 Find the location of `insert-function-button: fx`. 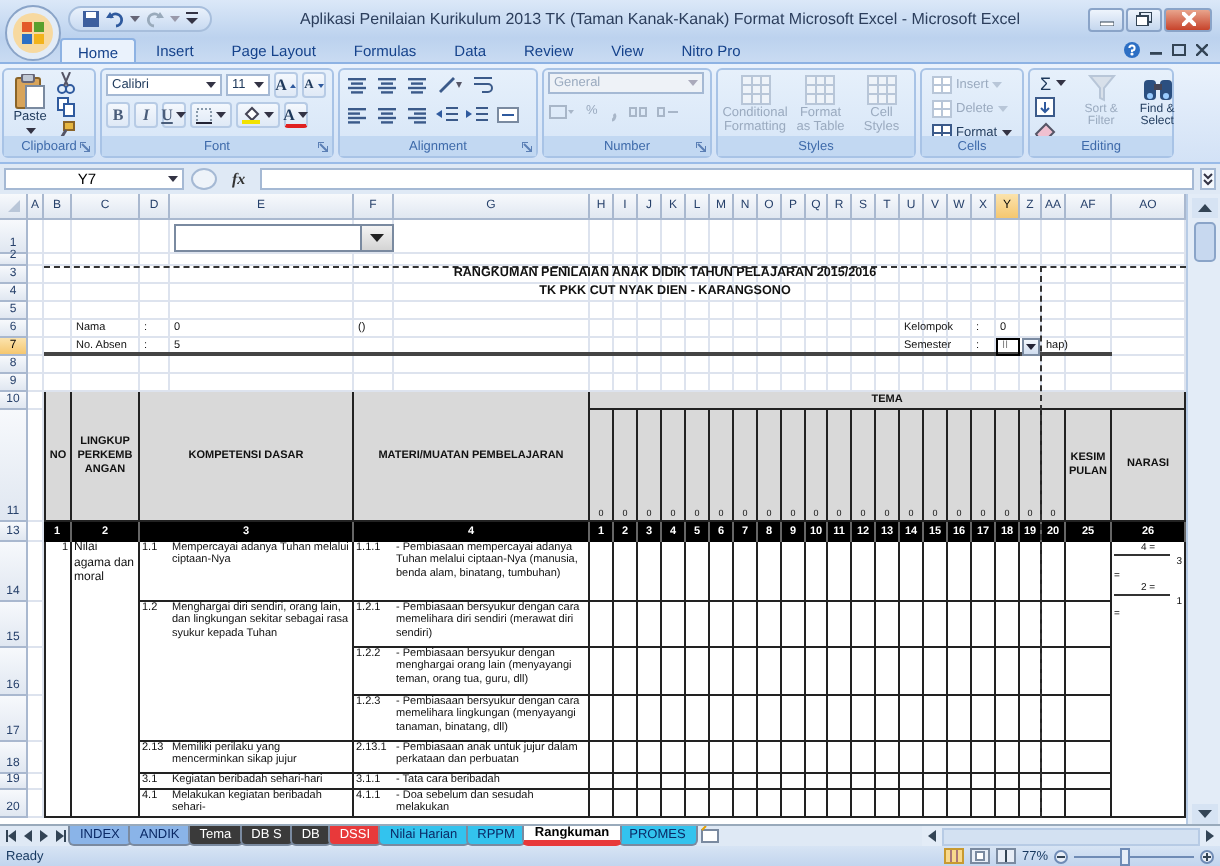

insert-function-button: fx is located at coordinates (239, 179).